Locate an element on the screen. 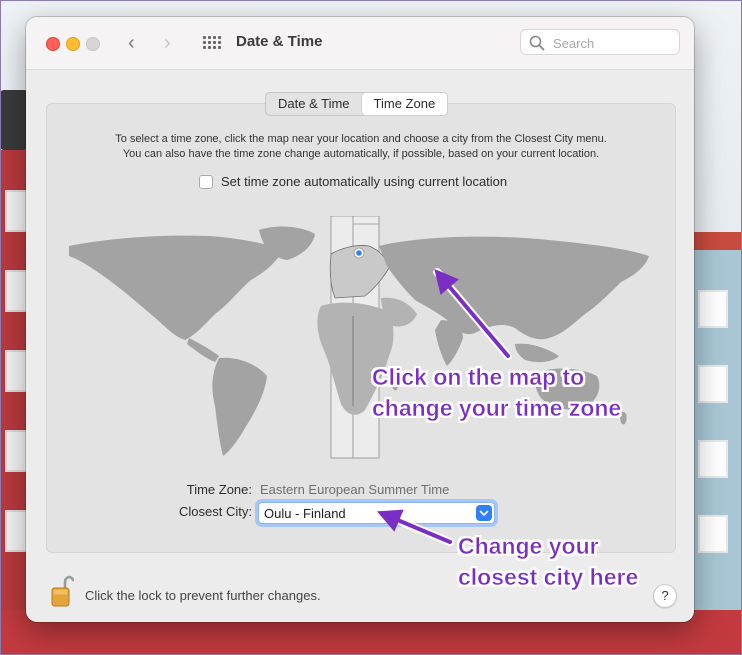 This screenshot has width=742, height=655. search-input is located at coordinates (613, 43).